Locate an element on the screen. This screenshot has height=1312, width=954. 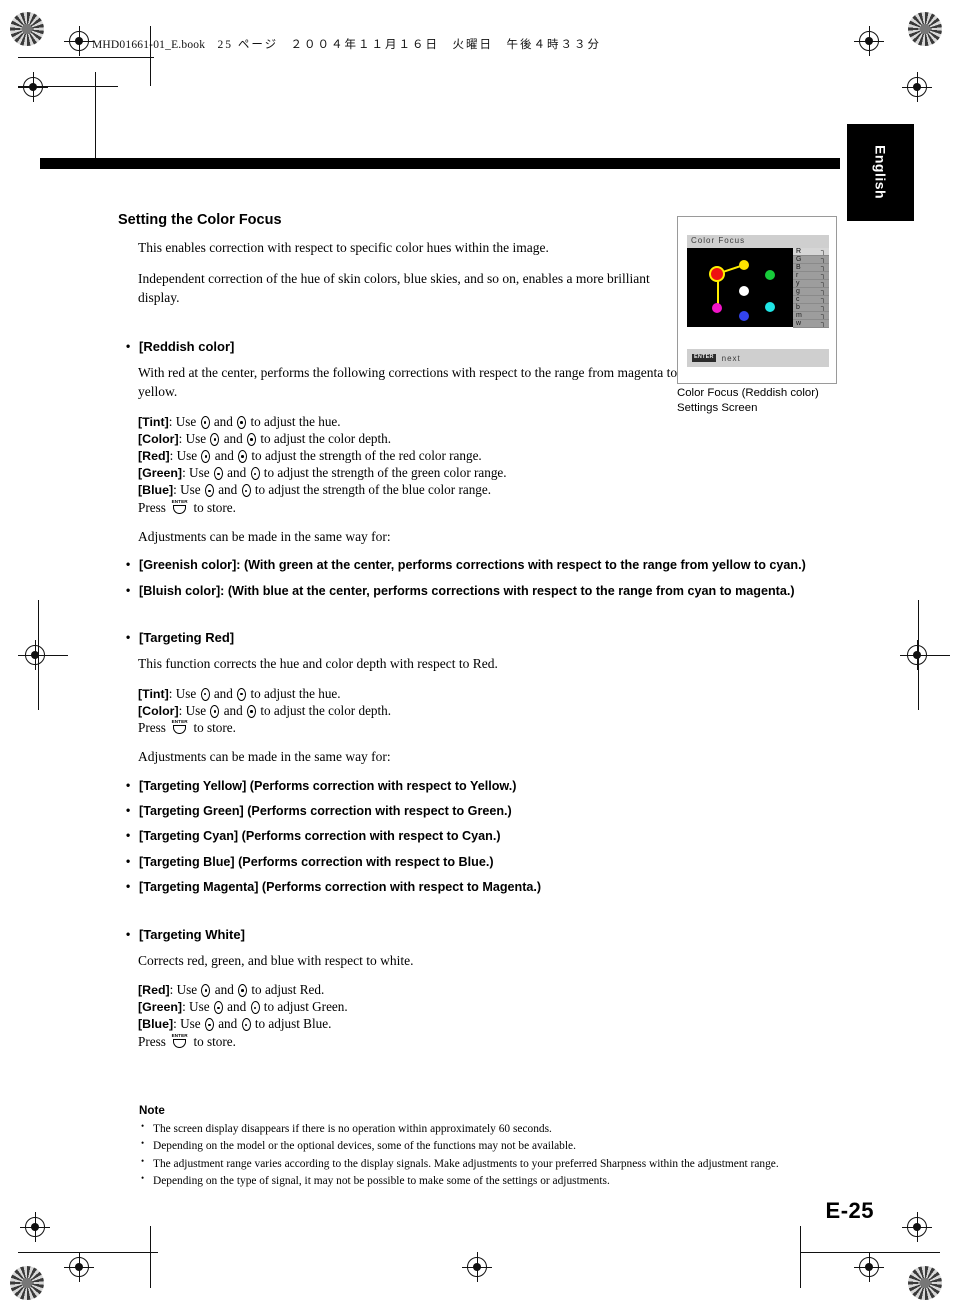
top-black-rule is located at coordinates (440, 163).